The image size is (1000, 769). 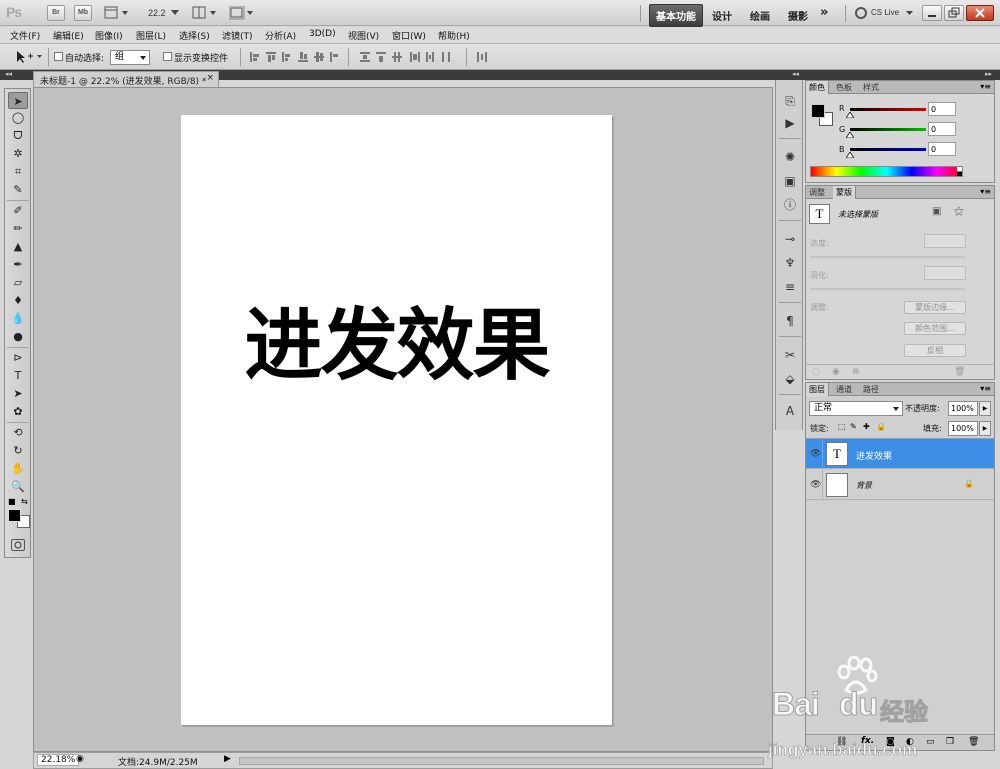 What do you see at coordinates (18, 468) in the screenshot?
I see `hand-tool: ✋` at bounding box center [18, 468].